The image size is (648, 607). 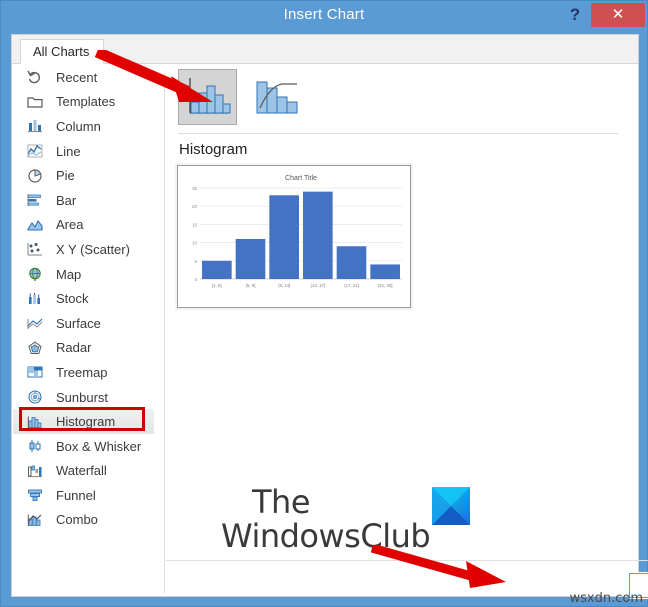 What do you see at coordinates (35, 176) in the screenshot?
I see `pie-chart-icon` at bounding box center [35, 176].